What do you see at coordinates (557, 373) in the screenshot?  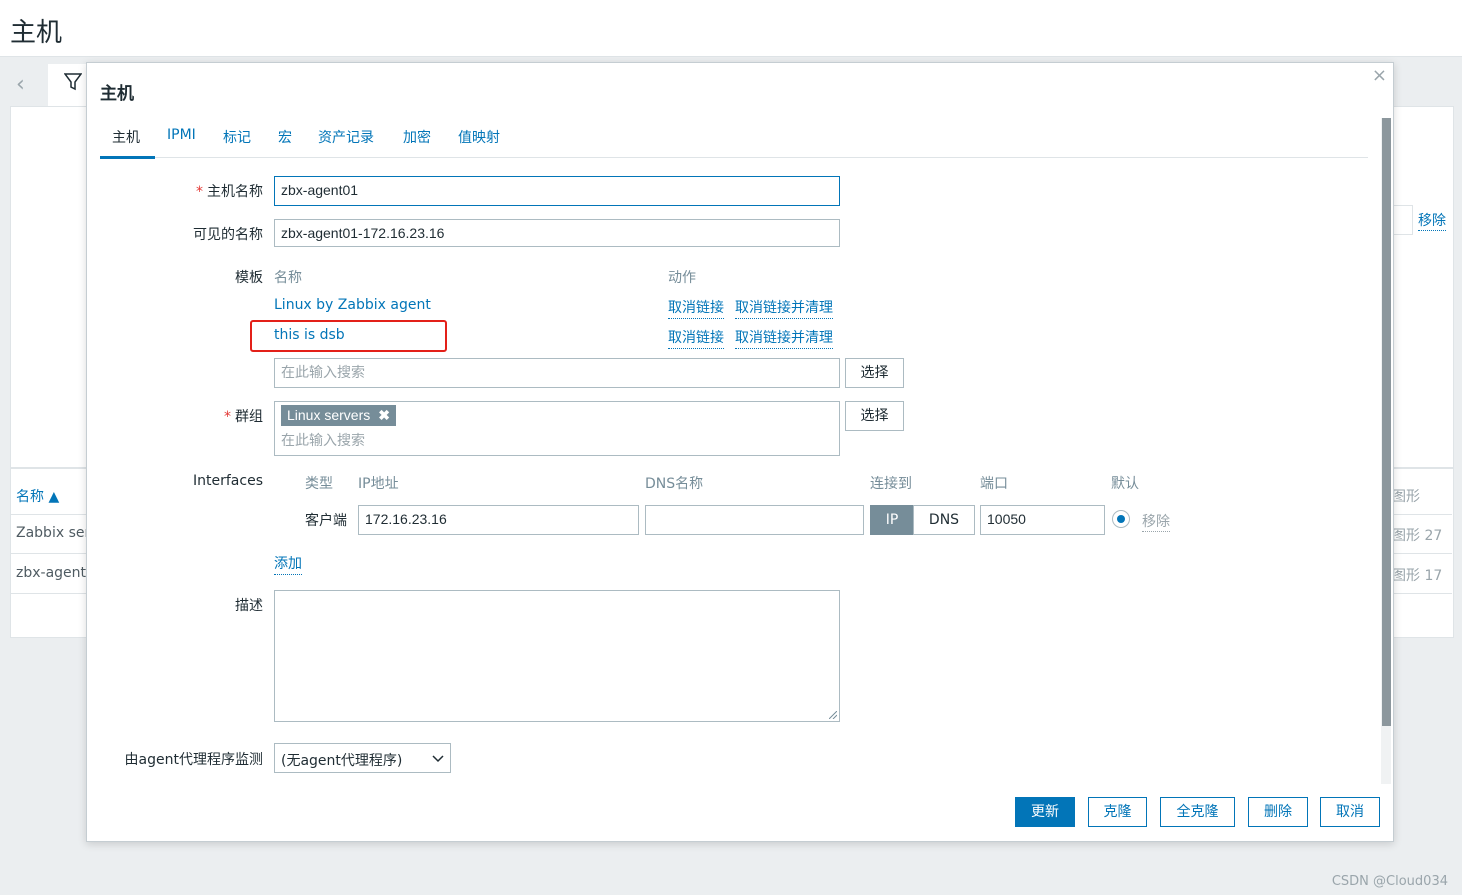 I see `template-search-input: 在此输入搜索` at bounding box center [557, 373].